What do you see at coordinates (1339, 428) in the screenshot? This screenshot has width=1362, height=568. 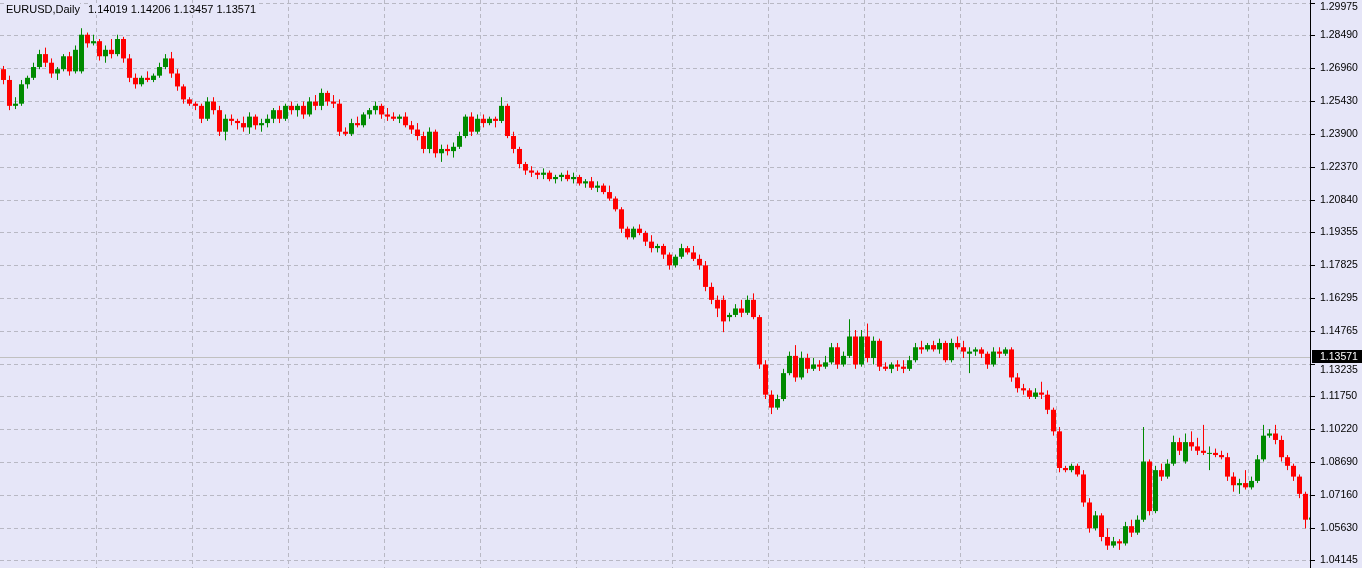 I see `price-label: 1.10220` at bounding box center [1339, 428].